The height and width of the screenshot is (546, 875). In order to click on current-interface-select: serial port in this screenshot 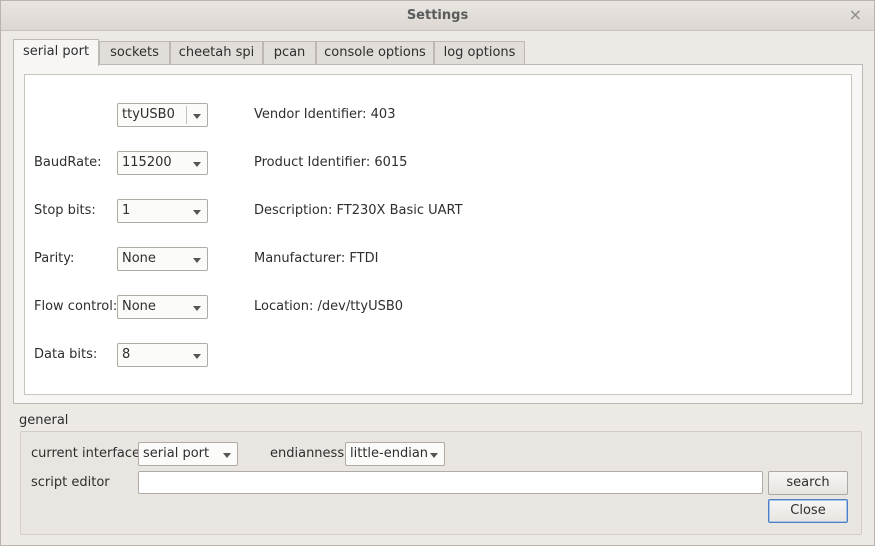, I will do `click(188, 454)`.